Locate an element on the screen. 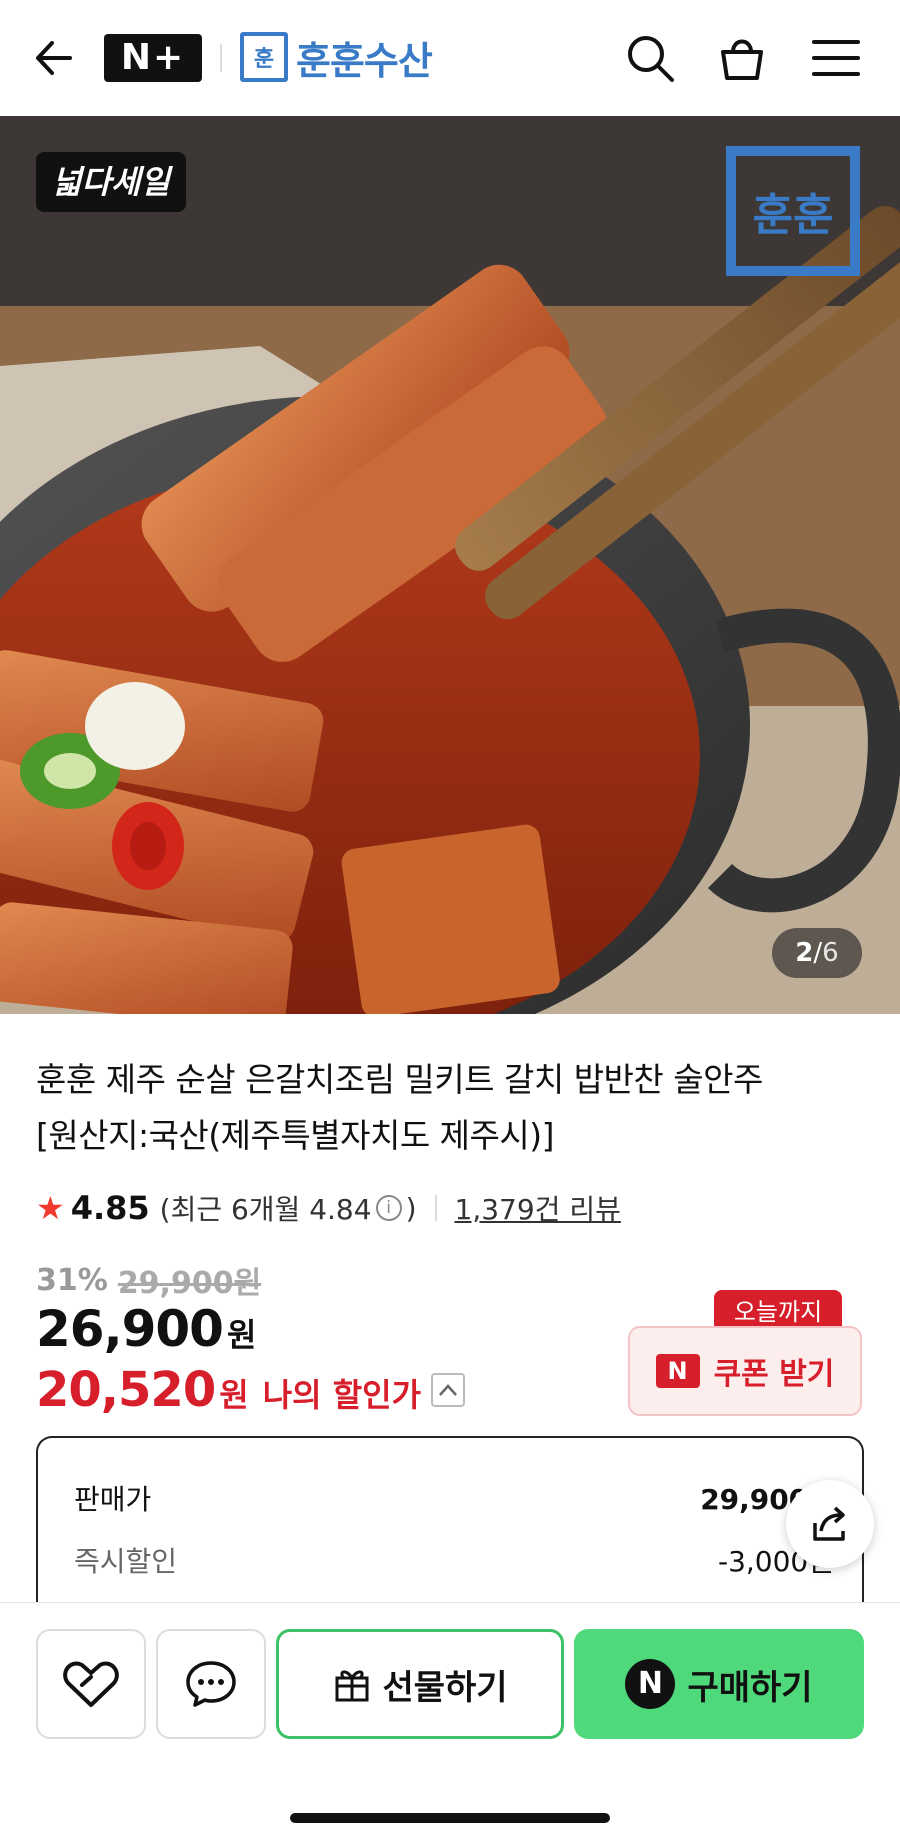 The image size is (900, 1840). gift-button: 선물하기 is located at coordinates (420, 1684).